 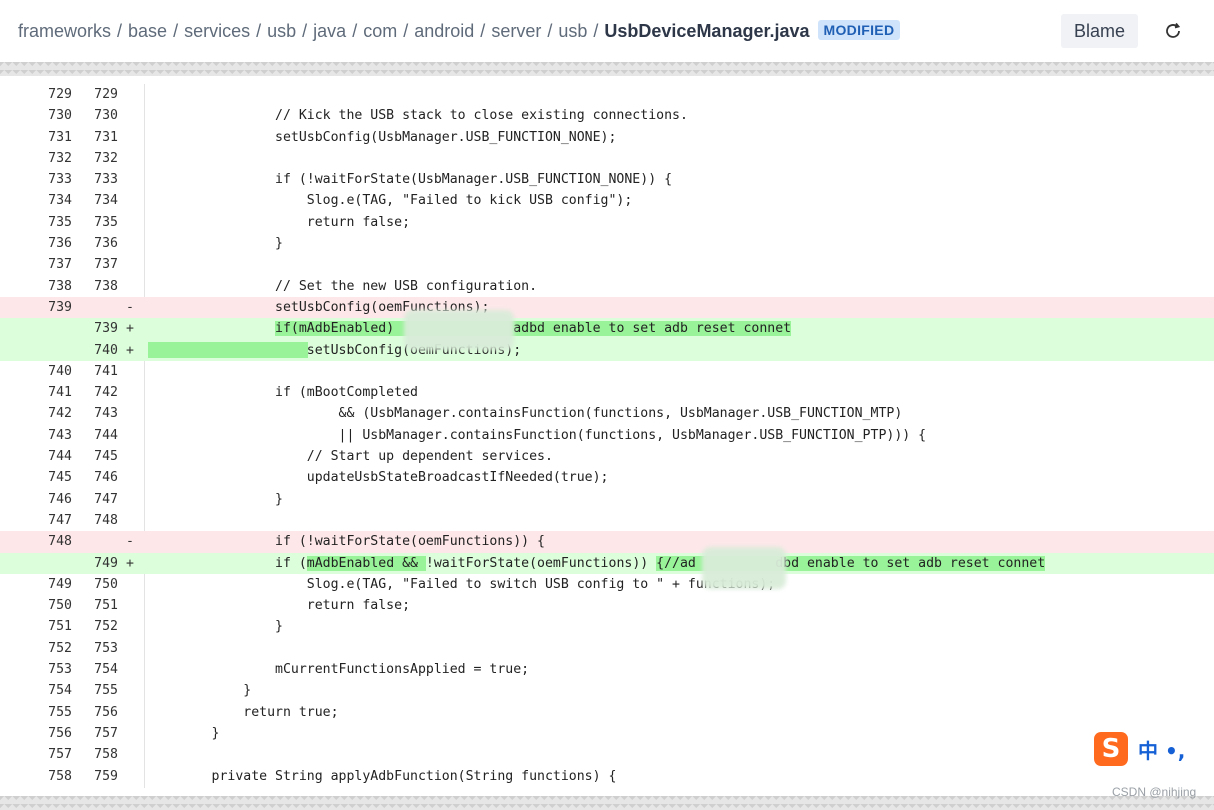 I want to click on diff-line: 740 741, so click(x=607, y=371).